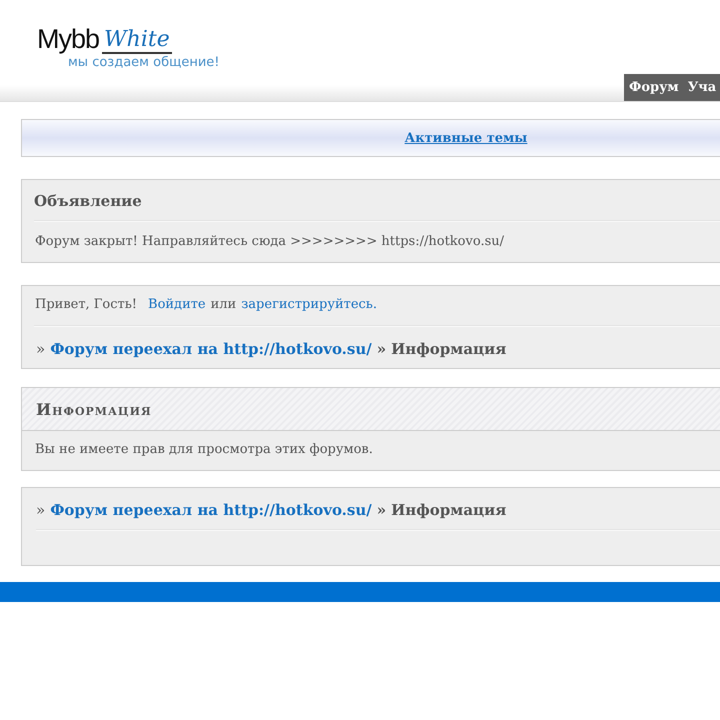 The width and height of the screenshot is (720, 720). What do you see at coordinates (204, 450) in the screenshot?
I see `info-text: Вы не имеете прав для просмотра этих форумов.` at bounding box center [204, 450].